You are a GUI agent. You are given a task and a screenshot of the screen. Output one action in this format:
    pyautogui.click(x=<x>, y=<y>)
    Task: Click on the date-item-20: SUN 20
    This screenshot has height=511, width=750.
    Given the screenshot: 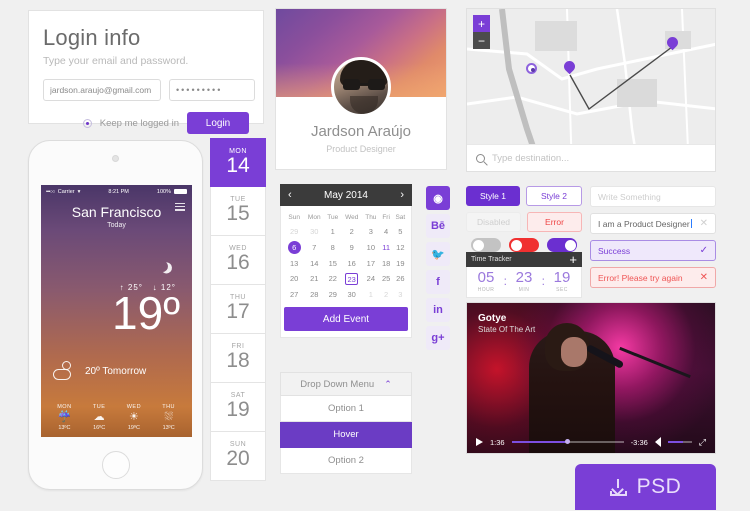 What is the action you would take?
    pyautogui.click(x=238, y=456)
    